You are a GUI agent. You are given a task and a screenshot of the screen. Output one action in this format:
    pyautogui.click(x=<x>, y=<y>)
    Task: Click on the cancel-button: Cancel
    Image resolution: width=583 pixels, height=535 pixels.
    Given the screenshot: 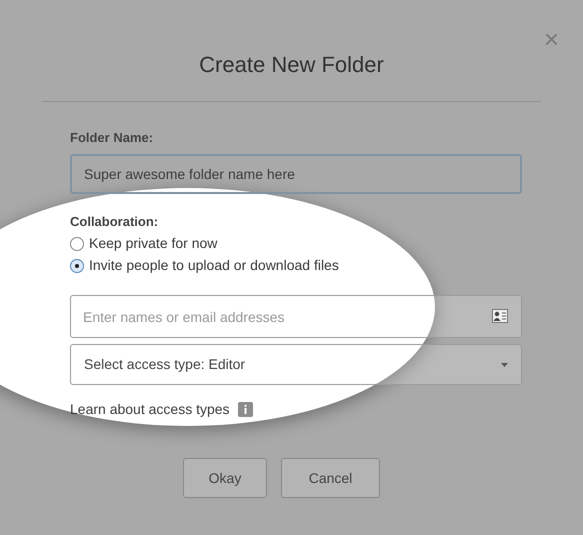 What is the action you would take?
    pyautogui.click(x=330, y=478)
    